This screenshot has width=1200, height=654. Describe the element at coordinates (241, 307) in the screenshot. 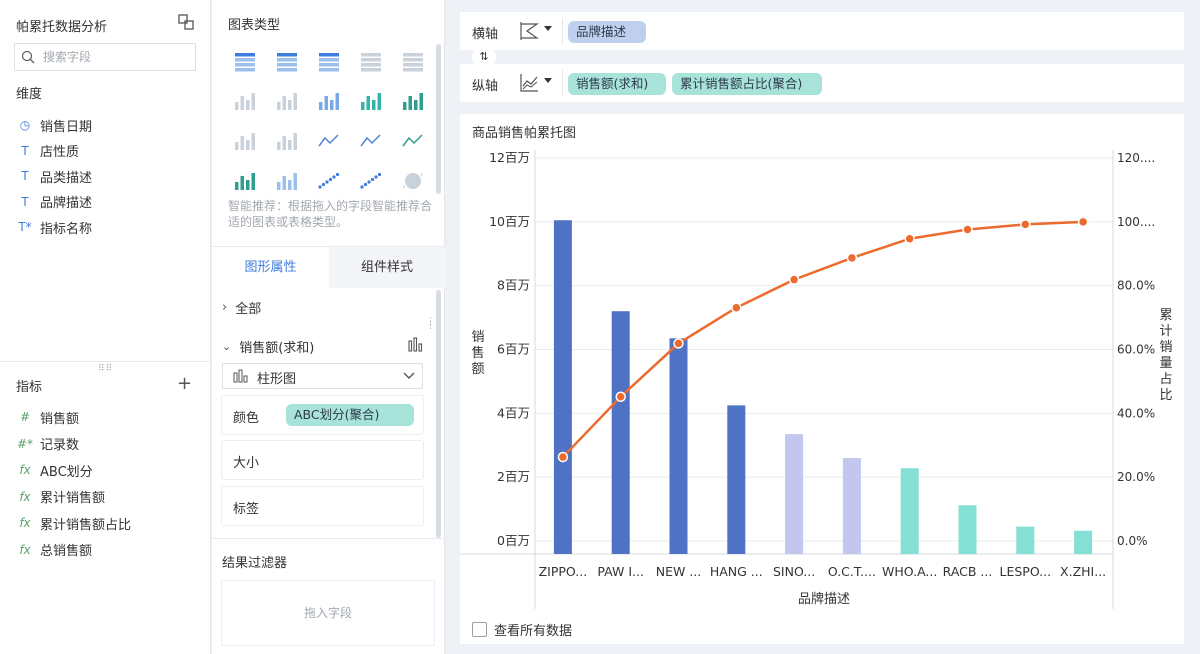

I see `all-properties-row: › 全部` at that location.